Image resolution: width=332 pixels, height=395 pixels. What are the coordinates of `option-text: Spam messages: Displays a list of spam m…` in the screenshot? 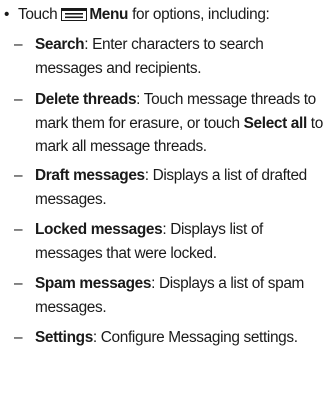 It's located at (182, 295).